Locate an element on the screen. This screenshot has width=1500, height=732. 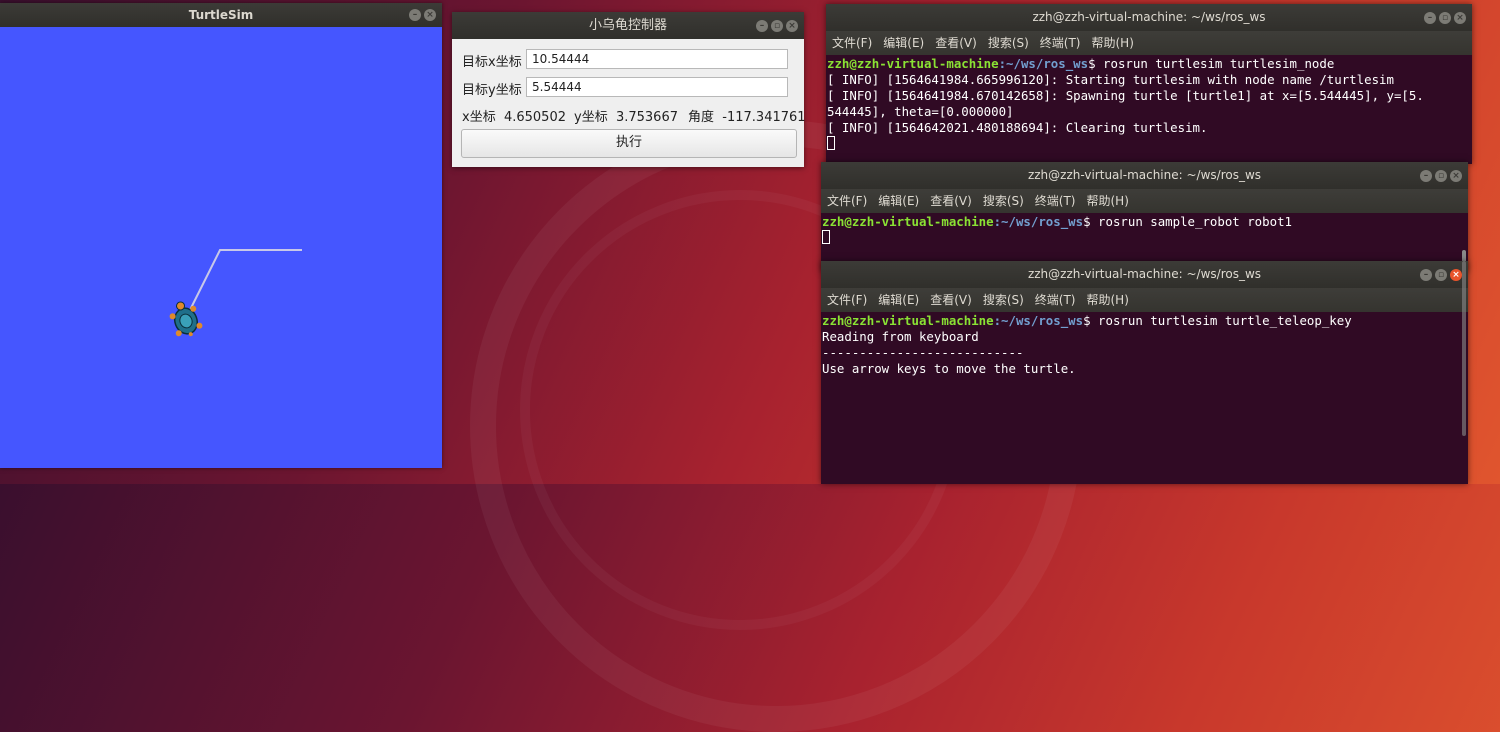
command-text: $ rosrun turtlesim turtlesim_node is located at coordinates (1211, 63).